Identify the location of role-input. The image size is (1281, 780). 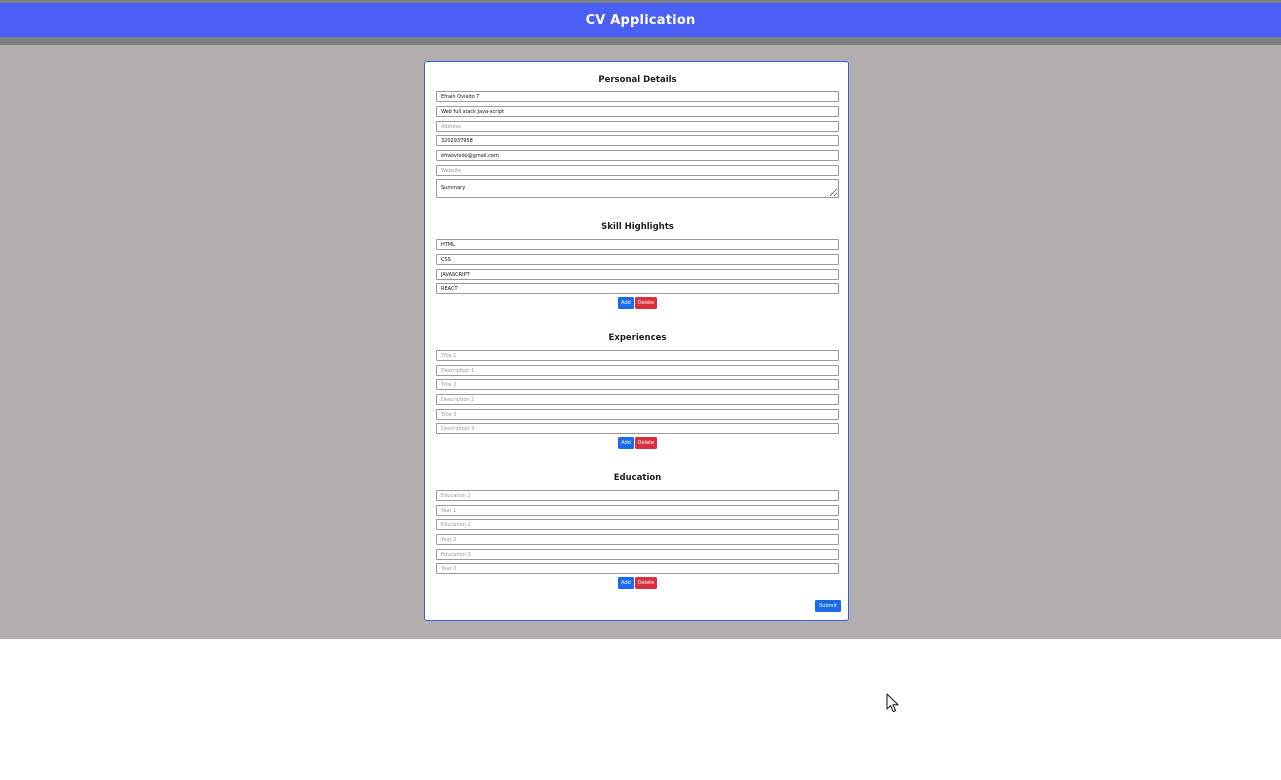
(637, 111).